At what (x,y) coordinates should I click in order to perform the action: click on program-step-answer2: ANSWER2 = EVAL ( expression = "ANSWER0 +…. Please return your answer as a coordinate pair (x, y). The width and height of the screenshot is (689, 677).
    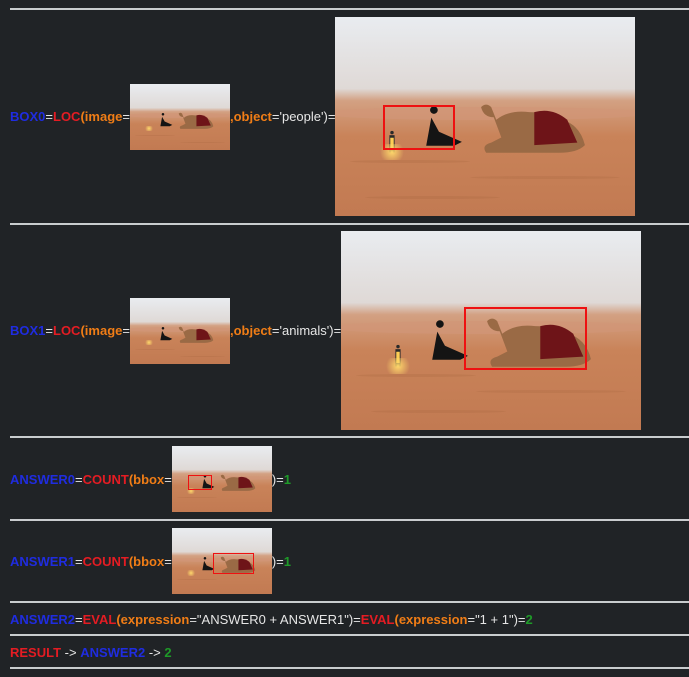
    Looking at the image, I should click on (271, 619).